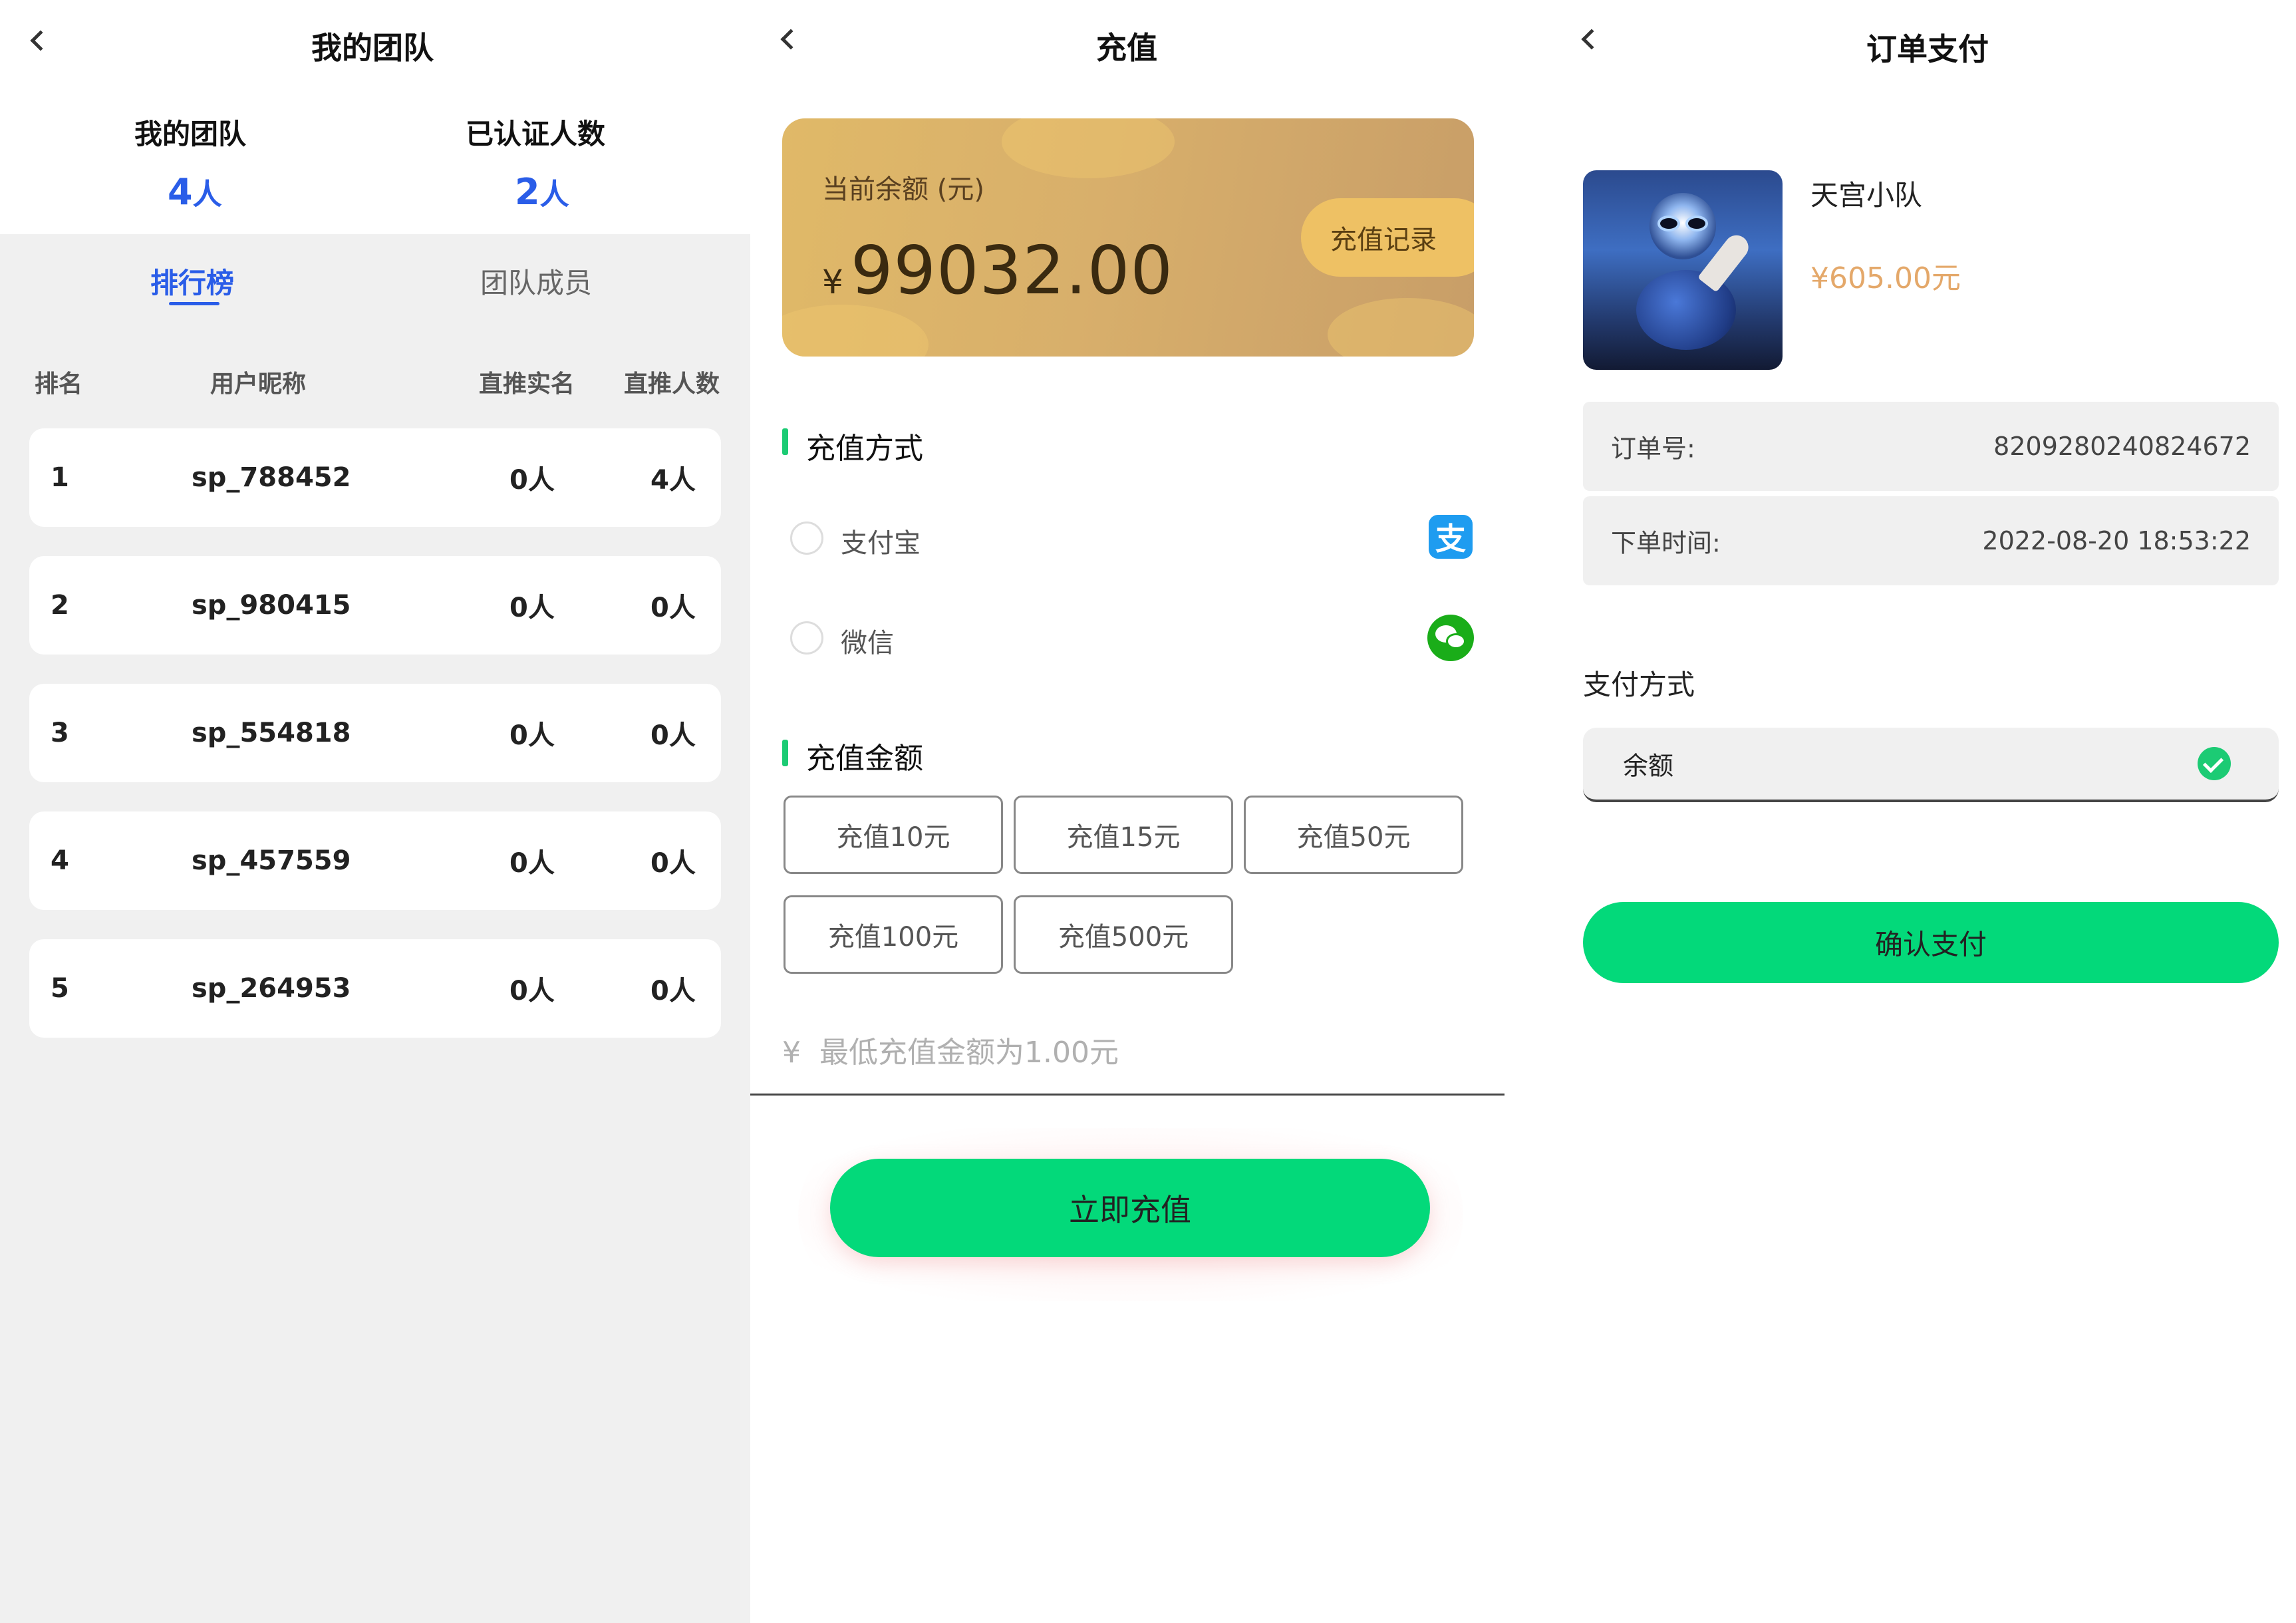 Image resolution: width=2296 pixels, height=1623 pixels. Describe the element at coordinates (190, 134) in the screenshot. I see `team-count-label: 我的团队` at that location.